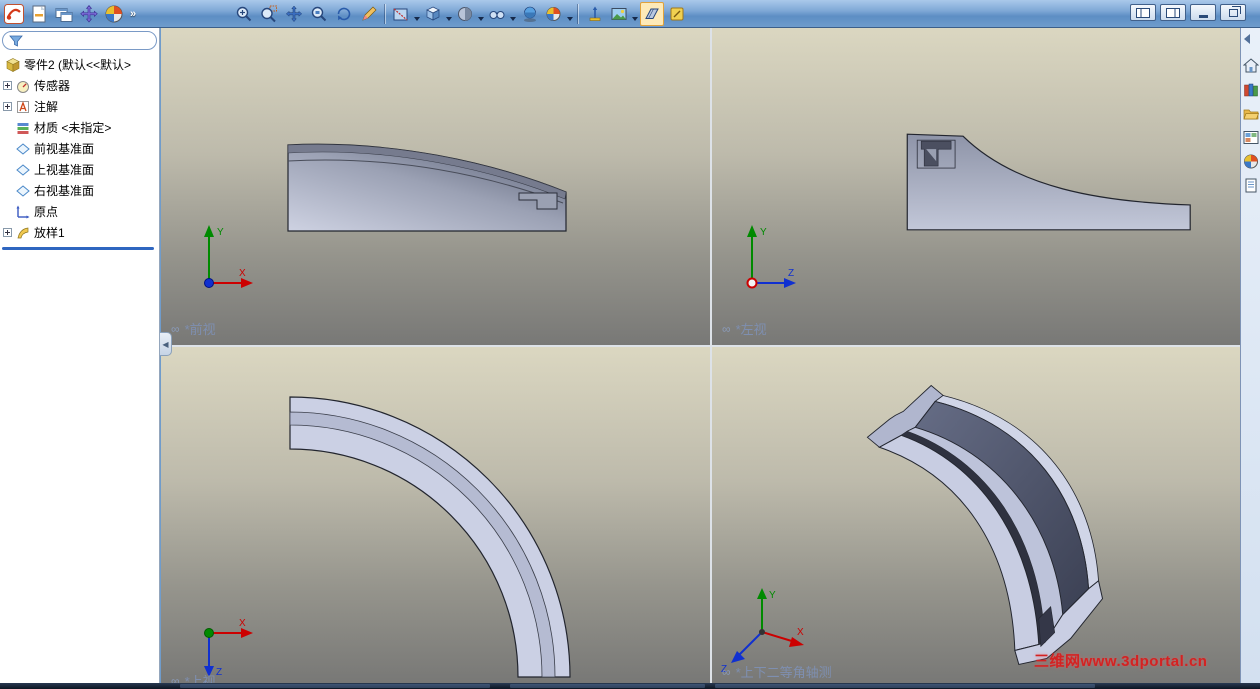  I want to click on tree-item-label: 注解, so click(46, 107).